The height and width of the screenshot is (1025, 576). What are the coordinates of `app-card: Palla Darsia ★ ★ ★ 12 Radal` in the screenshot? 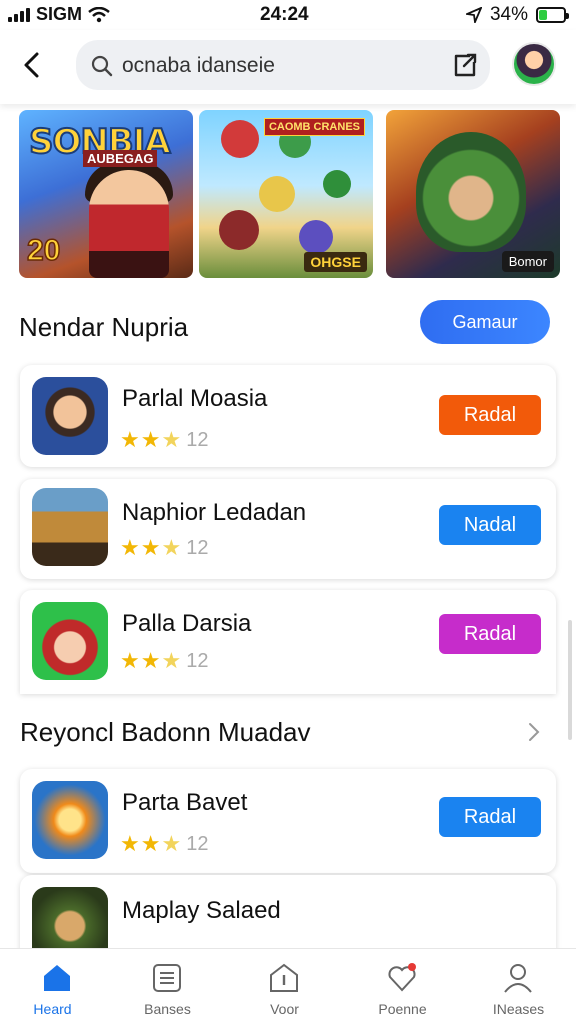 It's located at (288, 642).